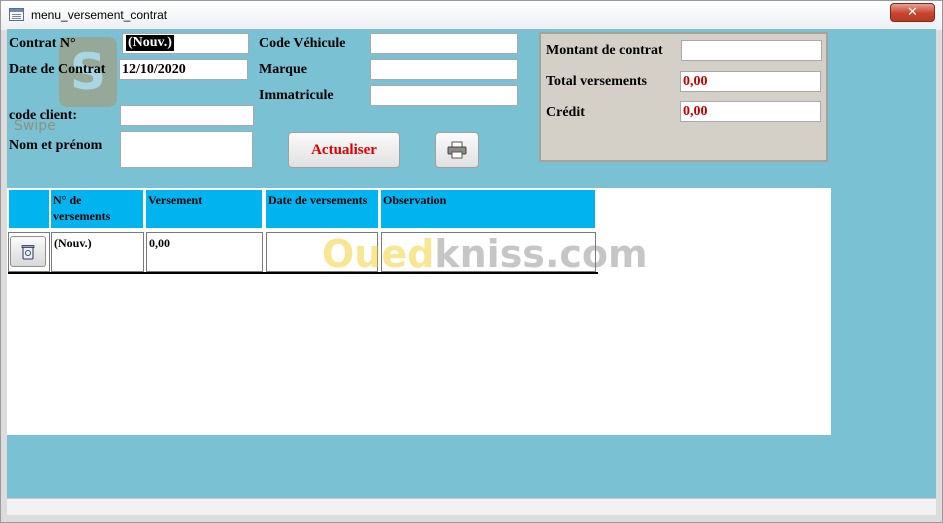 Image resolution: width=943 pixels, height=523 pixels. I want to click on total-versements-label: Total versements, so click(596, 81).